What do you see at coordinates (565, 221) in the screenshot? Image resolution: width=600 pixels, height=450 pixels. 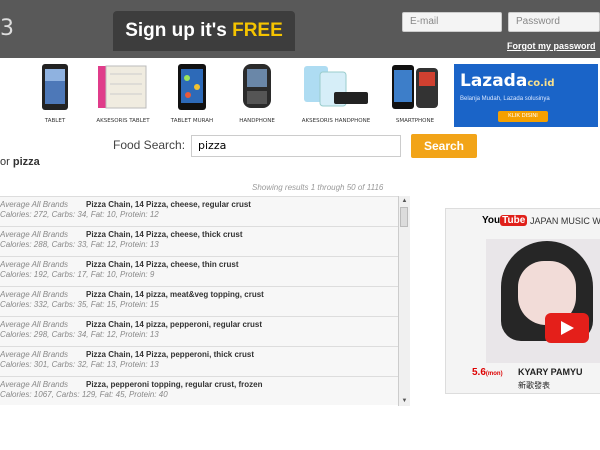 I see `youtube-ad-title: JAPAN MUSIC W` at bounding box center [565, 221].